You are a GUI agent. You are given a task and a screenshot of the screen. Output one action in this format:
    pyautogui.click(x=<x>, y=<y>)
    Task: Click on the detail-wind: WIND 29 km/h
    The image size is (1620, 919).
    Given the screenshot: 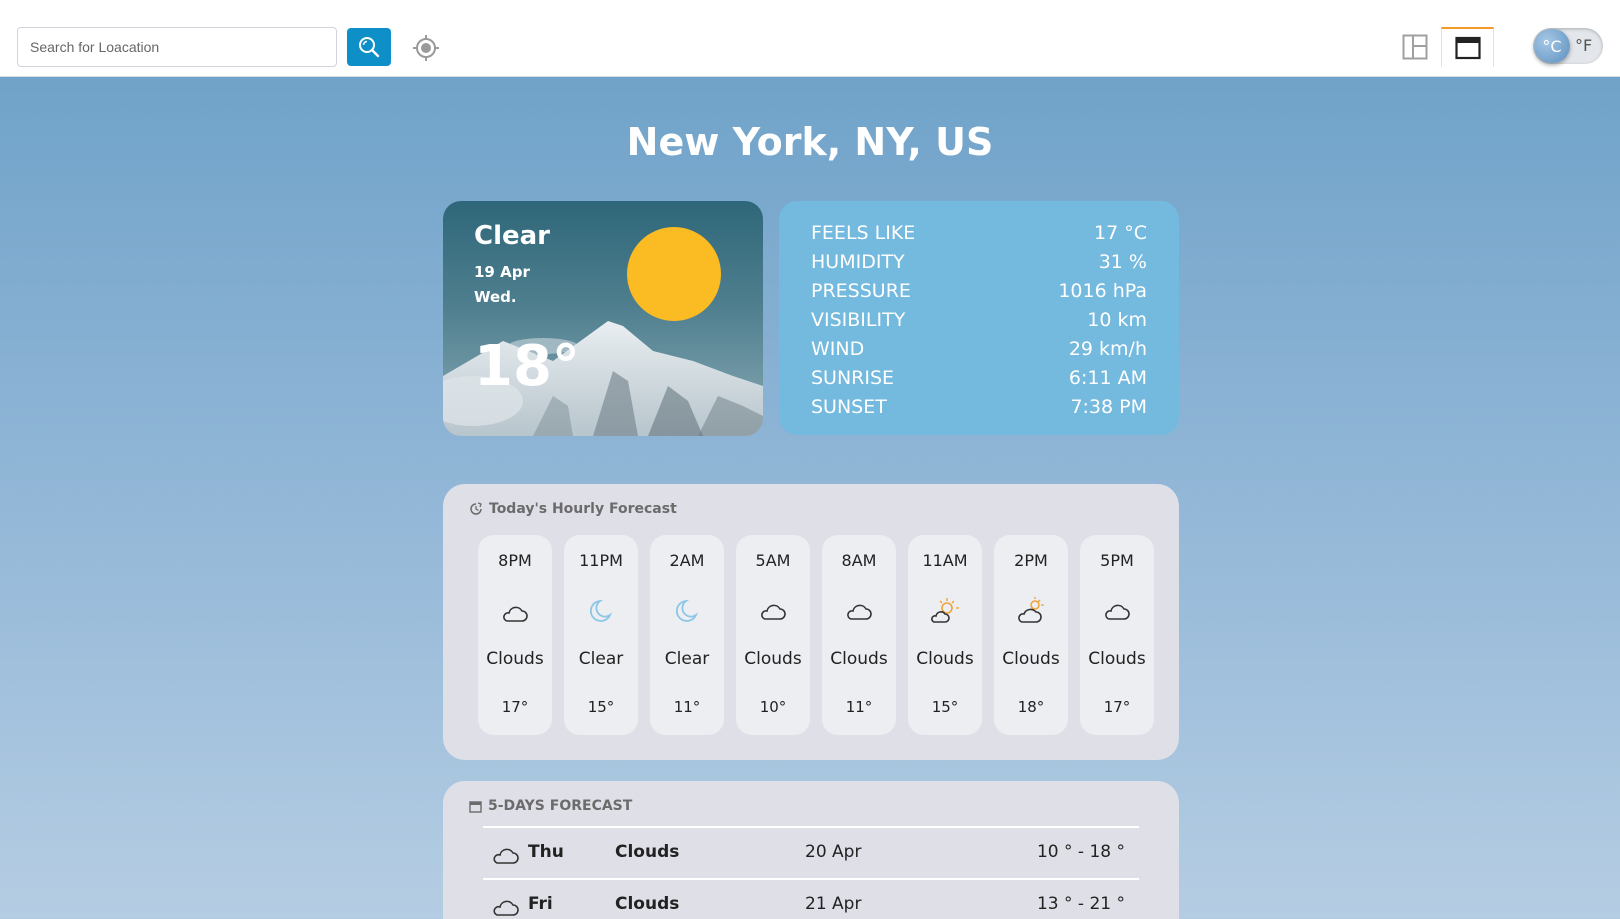 What is the action you would take?
    pyautogui.click(x=979, y=349)
    